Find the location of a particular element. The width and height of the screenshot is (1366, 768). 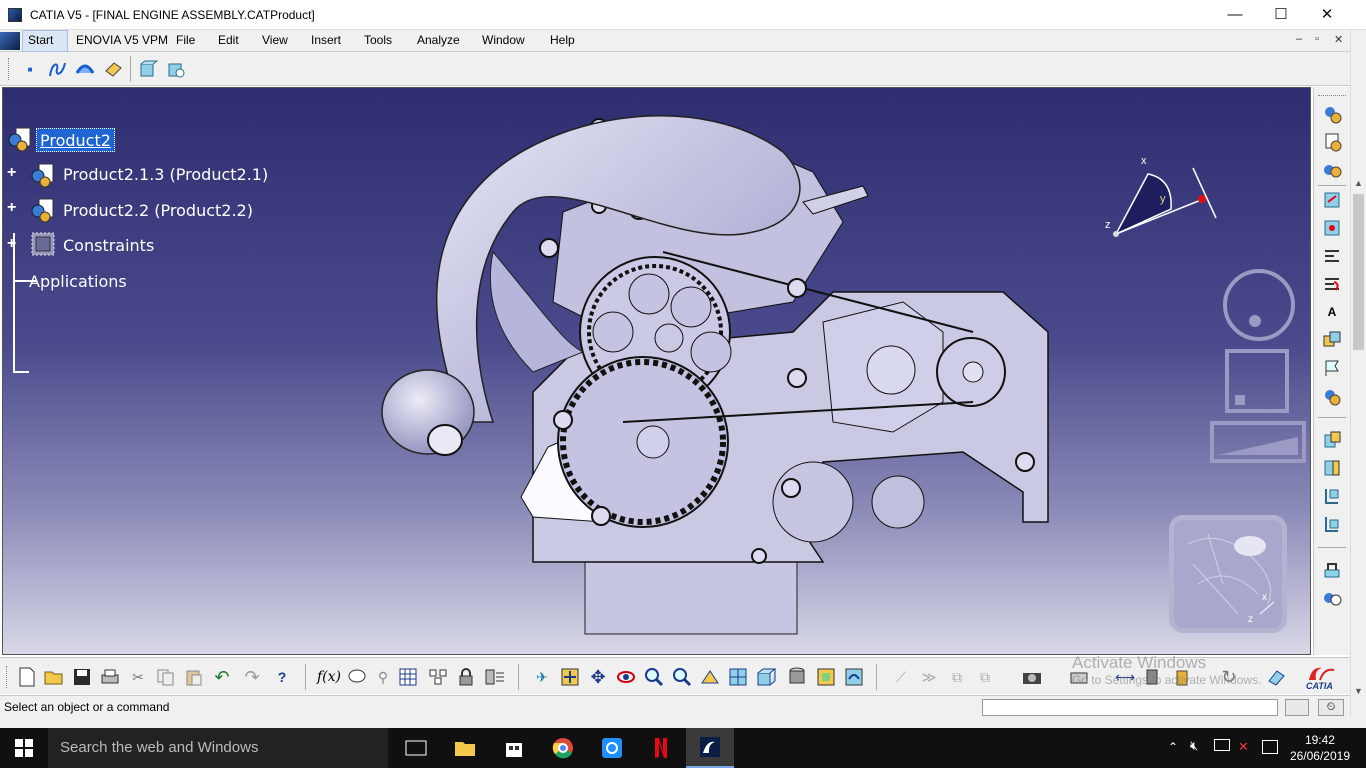

zoom-view-icon is located at coordinates (1258, 442).